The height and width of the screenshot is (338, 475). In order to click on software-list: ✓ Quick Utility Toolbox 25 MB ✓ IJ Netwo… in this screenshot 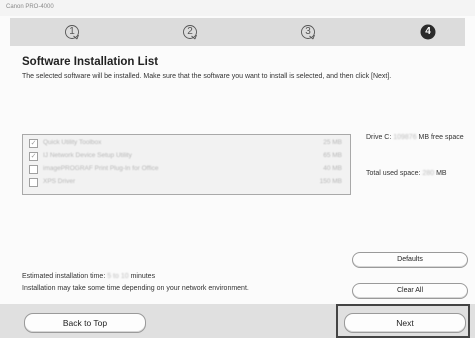, I will do `click(186, 164)`.